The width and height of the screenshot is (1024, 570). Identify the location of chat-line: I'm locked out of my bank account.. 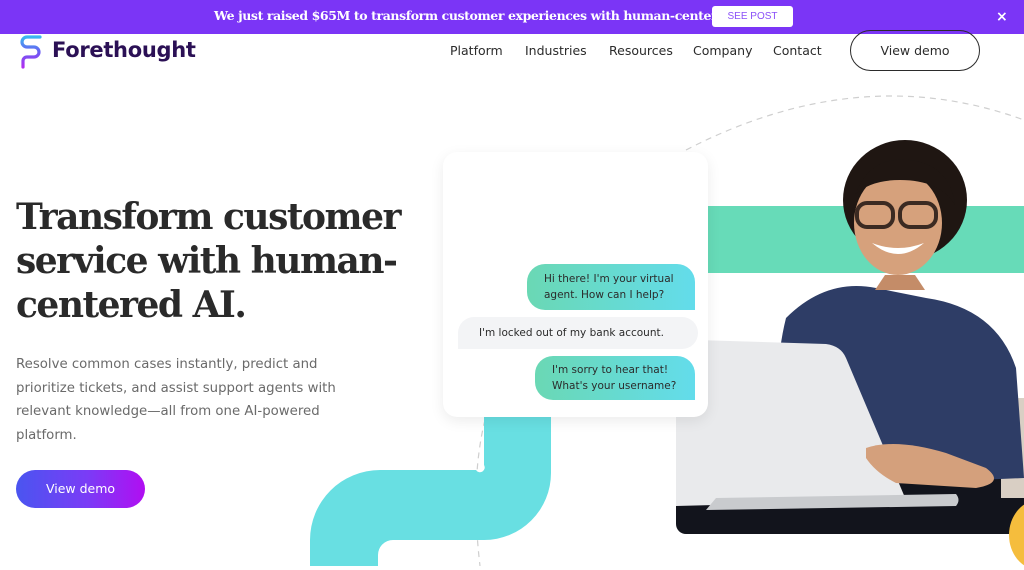
(571, 333).